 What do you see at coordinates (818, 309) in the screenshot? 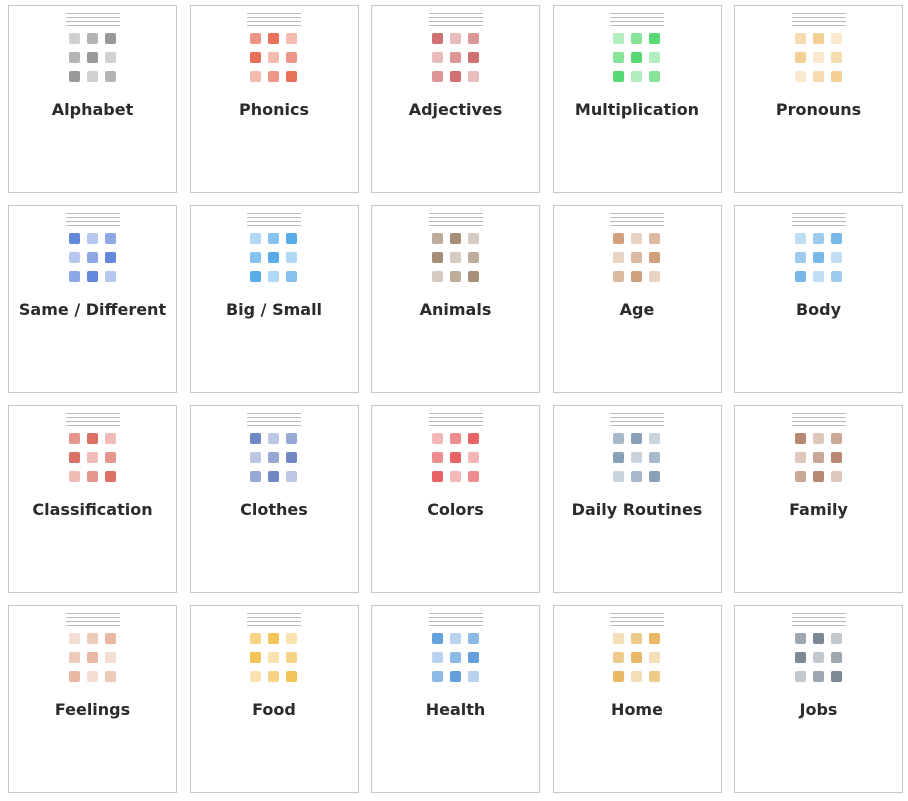
I see `category-label: Body` at bounding box center [818, 309].